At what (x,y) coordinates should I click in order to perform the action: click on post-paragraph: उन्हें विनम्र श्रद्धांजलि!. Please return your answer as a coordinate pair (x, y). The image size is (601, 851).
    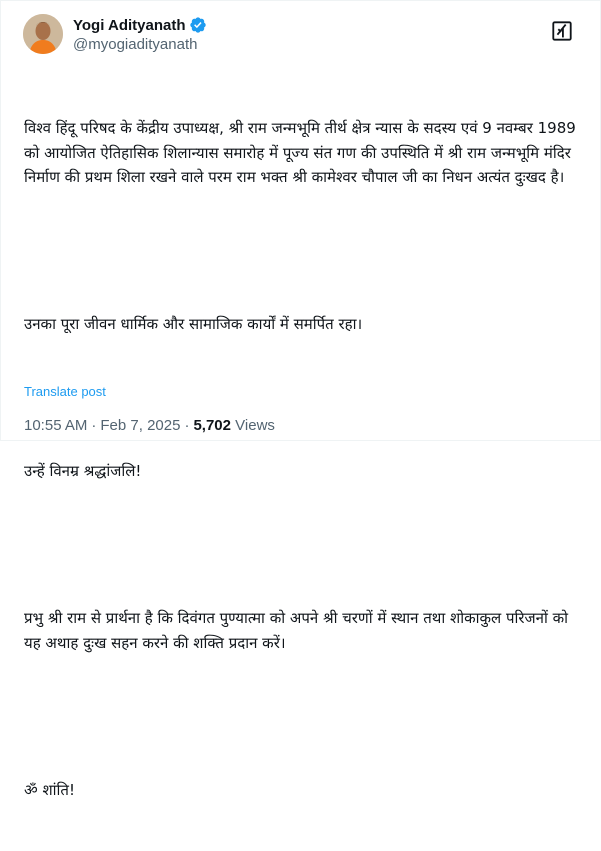
    Looking at the image, I should click on (83, 471).